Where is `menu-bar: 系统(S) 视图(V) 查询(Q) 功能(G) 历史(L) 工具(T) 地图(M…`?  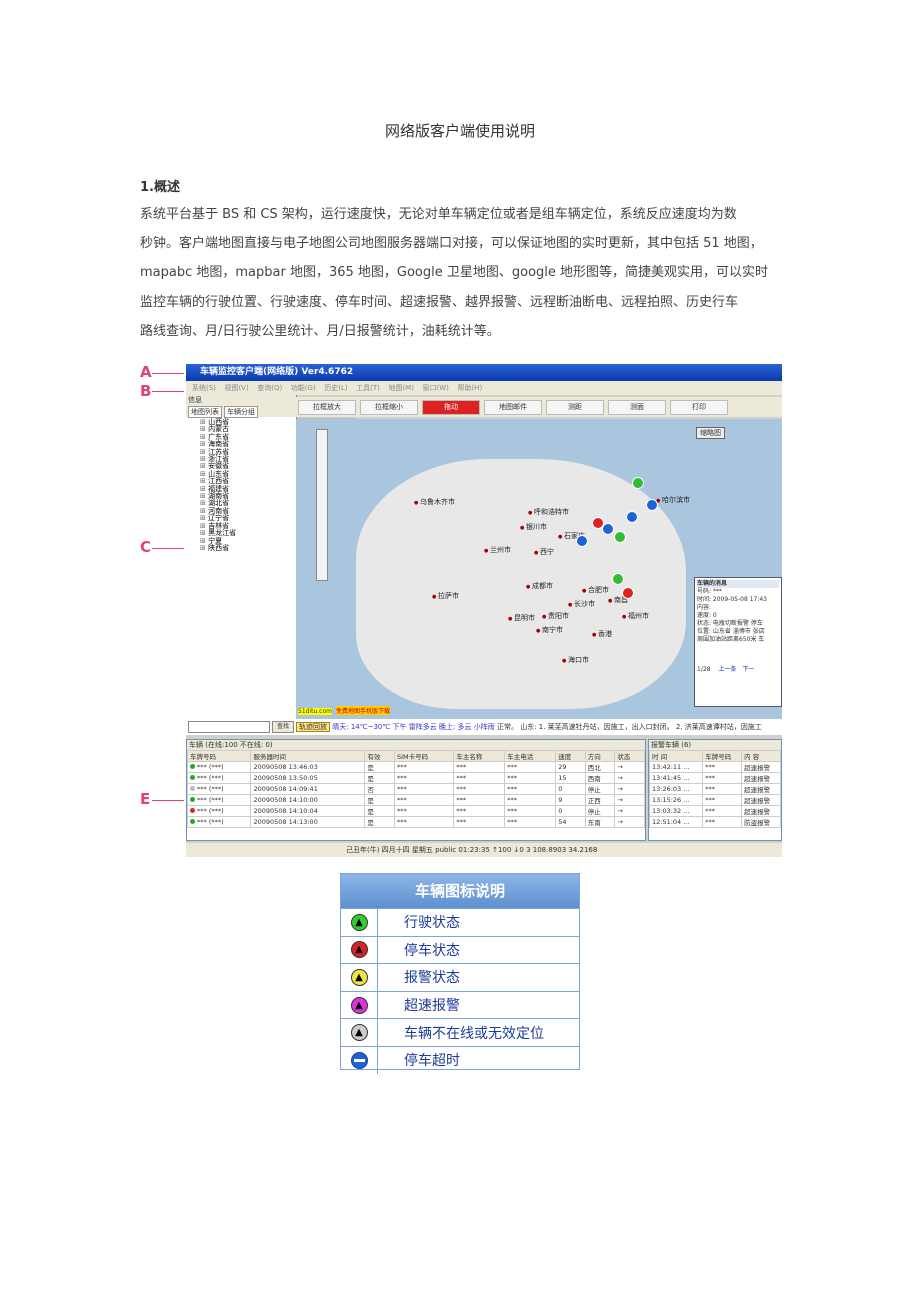
menu-bar: 系统(S) 视图(V) 查询(Q) 功能(G) 历史(L) 工具(T) 地图(M… is located at coordinates (484, 388).